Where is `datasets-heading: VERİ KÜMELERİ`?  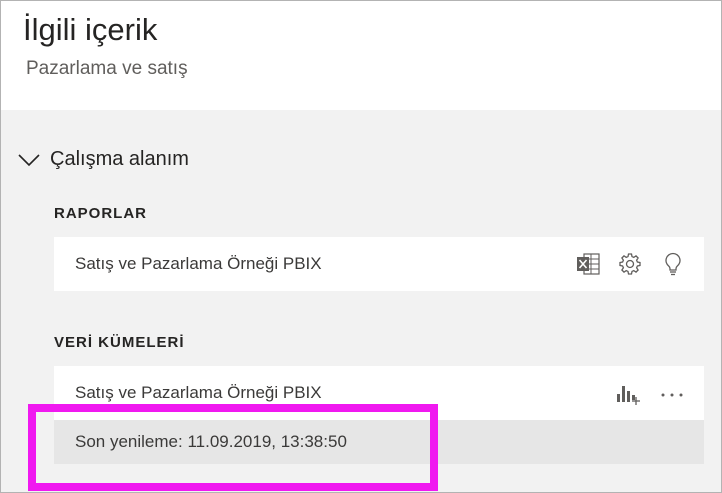 datasets-heading: VERİ KÜMELERİ is located at coordinates (119, 342).